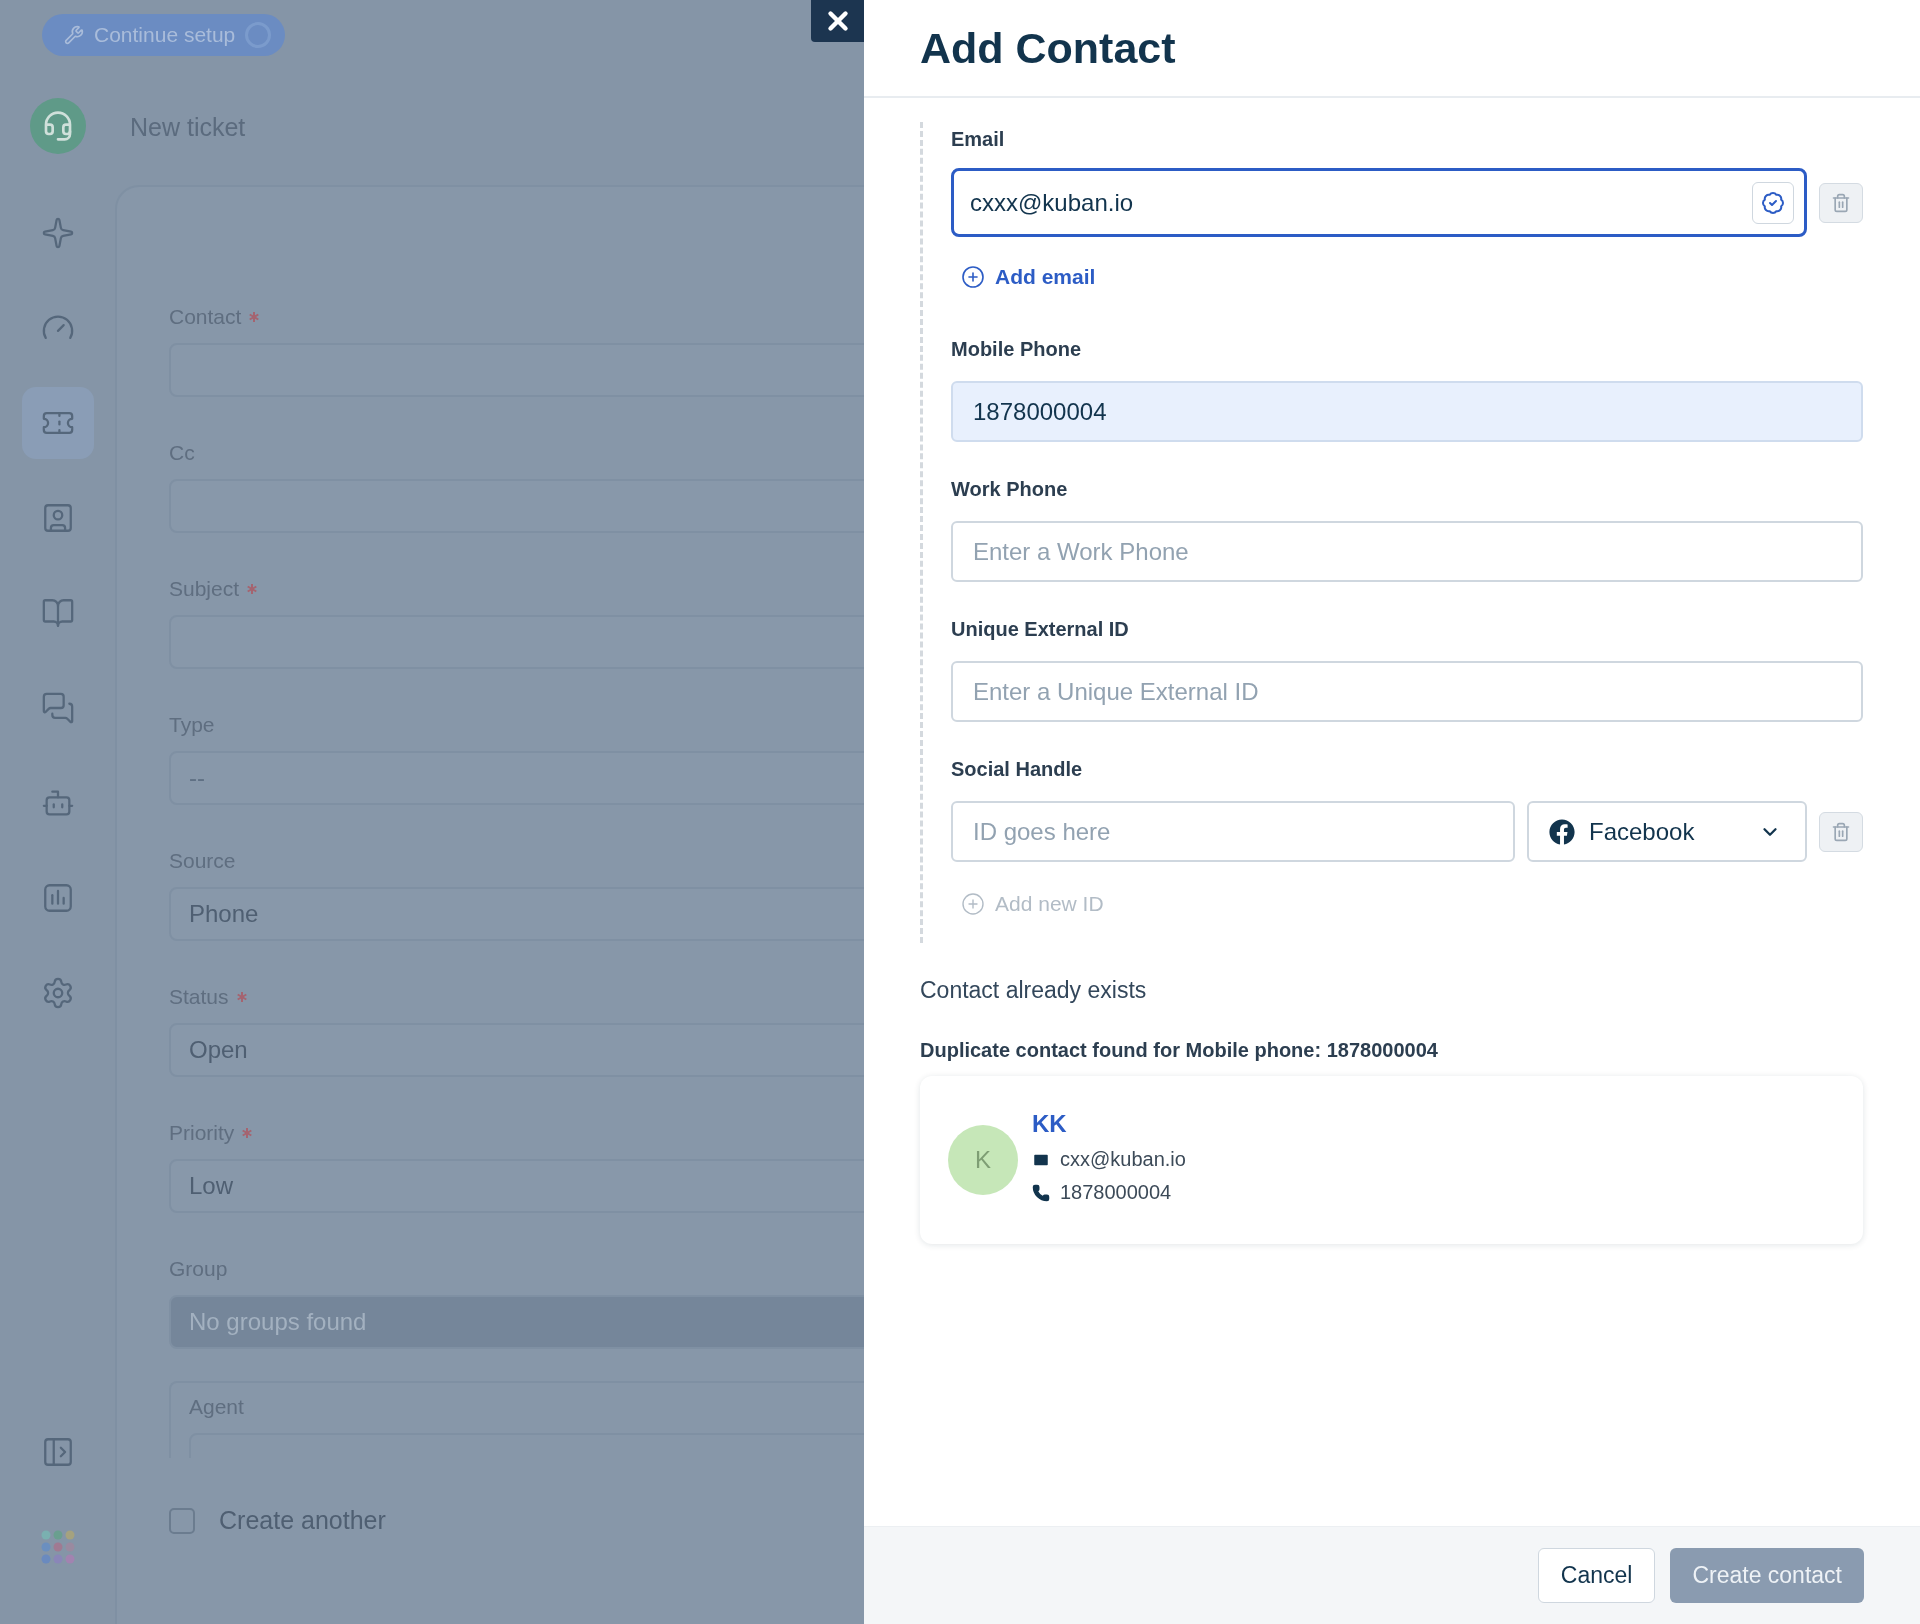 This screenshot has width=1920, height=1624. Describe the element at coordinates (1179, 1050) in the screenshot. I see `duplicate-message: Duplicate contact found for Mobile phone: 1878000004` at that location.